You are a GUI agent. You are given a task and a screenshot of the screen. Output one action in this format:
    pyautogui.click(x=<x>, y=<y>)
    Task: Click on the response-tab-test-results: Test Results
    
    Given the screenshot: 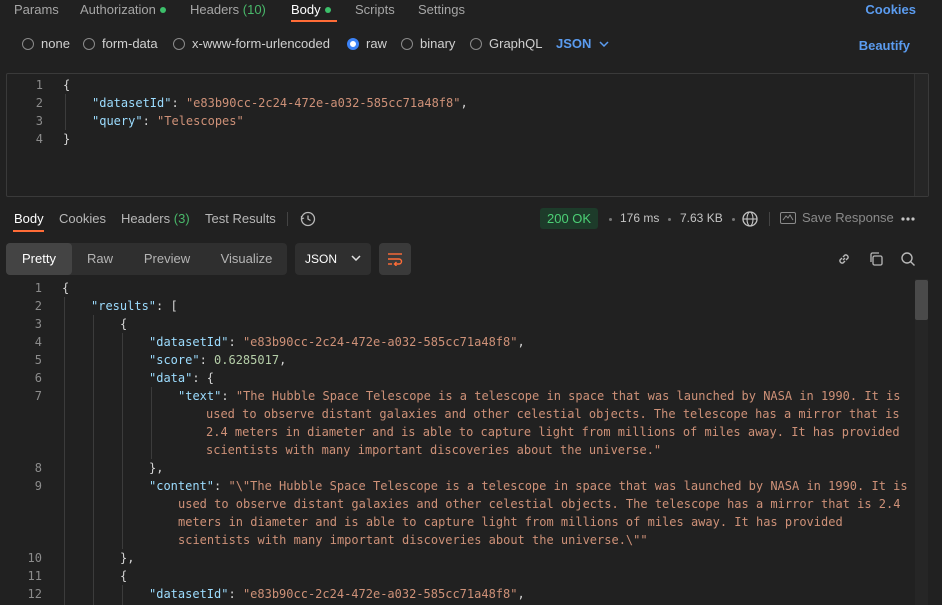 What is the action you would take?
    pyautogui.click(x=240, y=218)
    